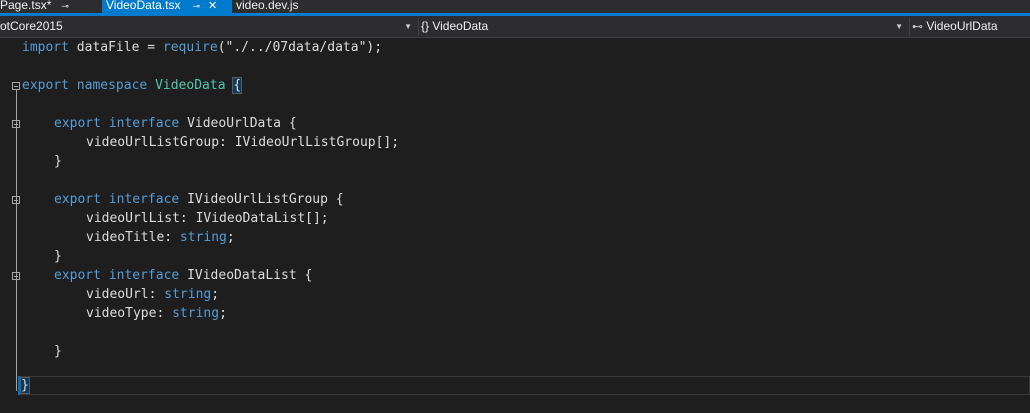 The image size is (1030, 413). What do you see at coordinates (664, 26) in the screenshot?
I see `scope-dropdown: {} VideoData ▼` at bounding box center [664, 26].